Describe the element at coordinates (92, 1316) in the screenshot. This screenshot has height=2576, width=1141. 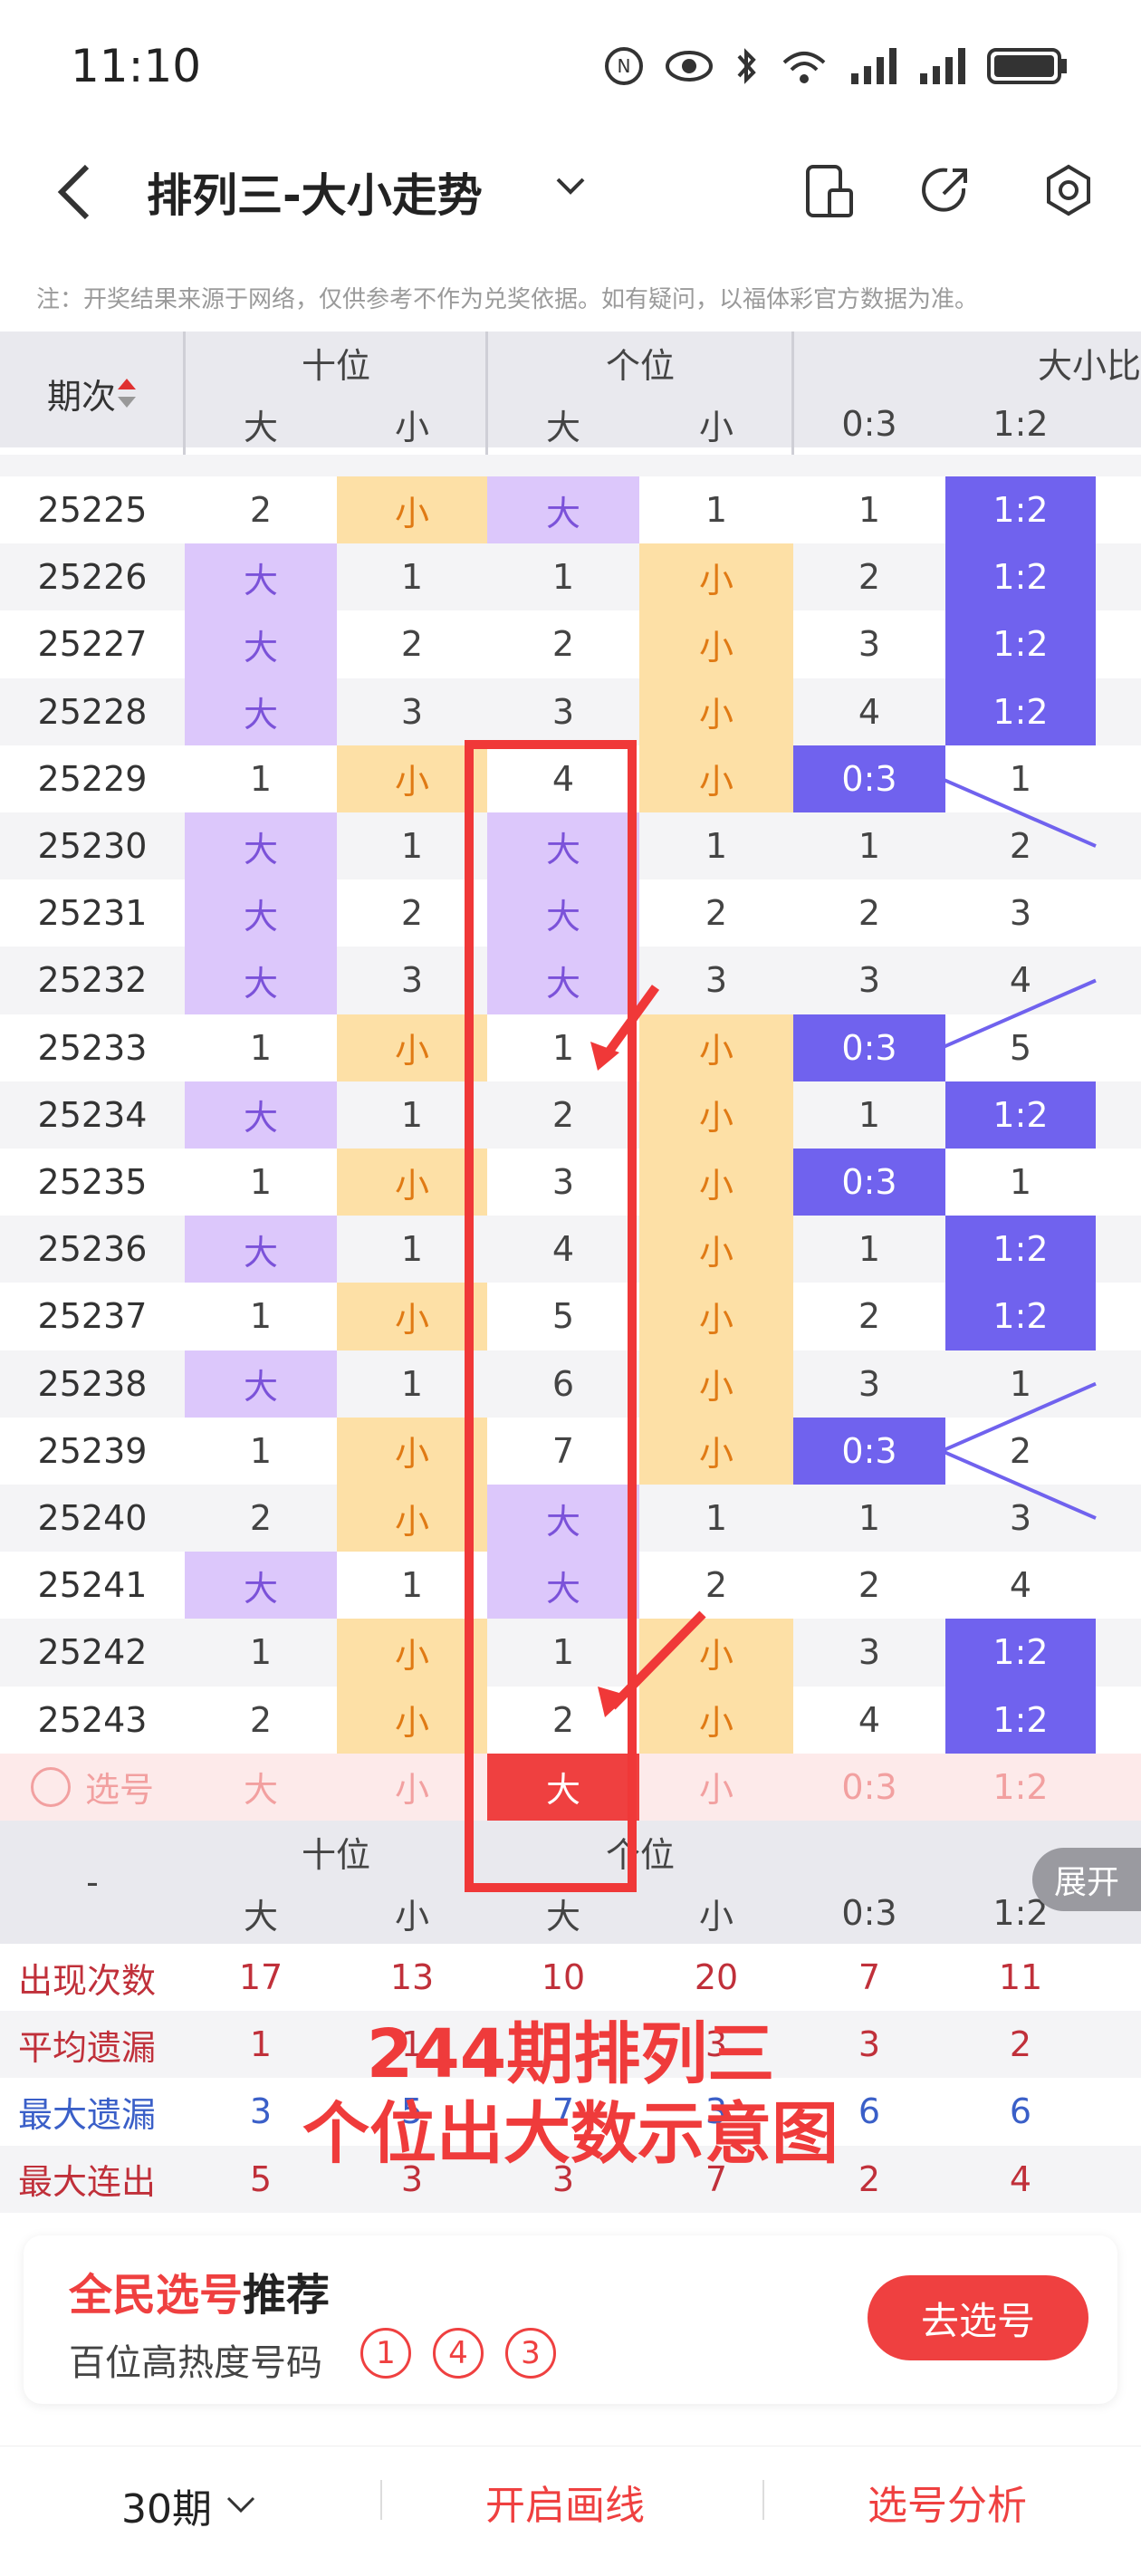
I see `issue-number: 25237` at that location.